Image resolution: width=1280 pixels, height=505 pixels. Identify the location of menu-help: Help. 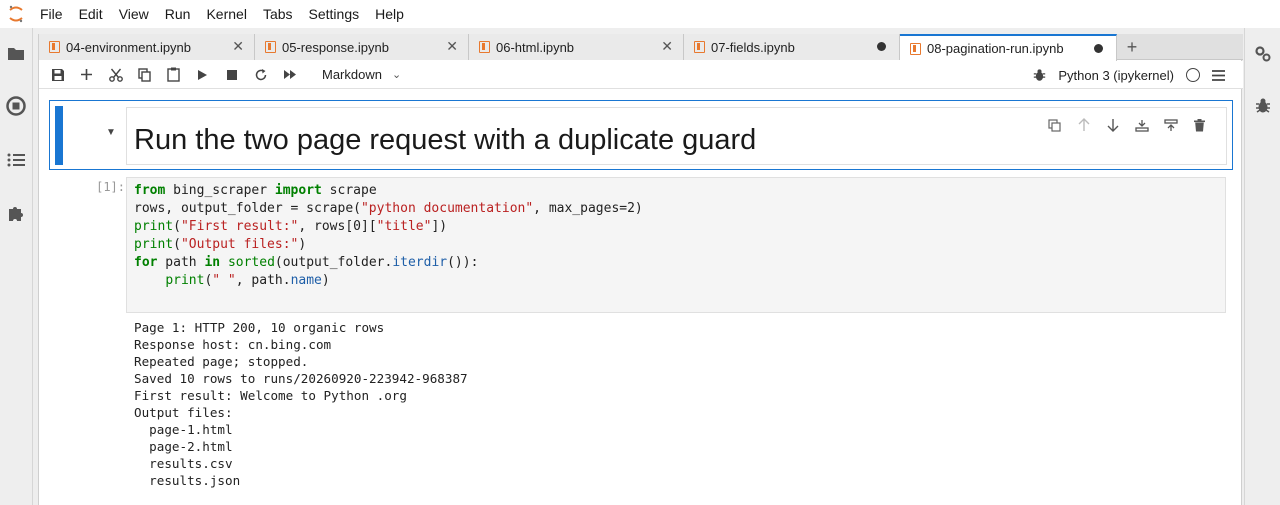
(389, 14).